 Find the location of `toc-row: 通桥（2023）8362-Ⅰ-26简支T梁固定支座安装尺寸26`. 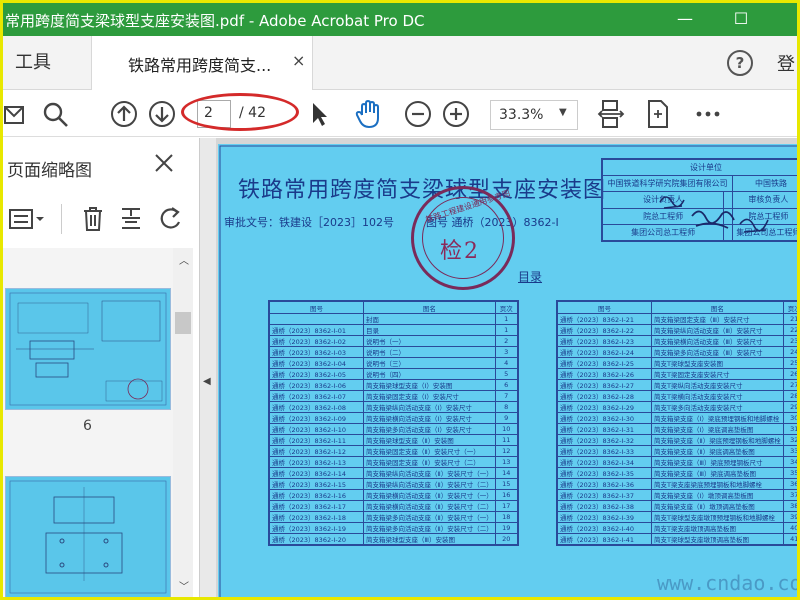

toc-row: 通桥（2023）8362-Ⅰ-26简支T梁固定支座安装尺寸26 is located at coordinates (677, 374).